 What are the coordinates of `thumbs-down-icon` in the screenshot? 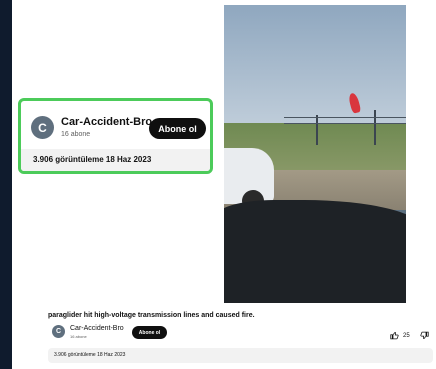 It's located at (424, 336).